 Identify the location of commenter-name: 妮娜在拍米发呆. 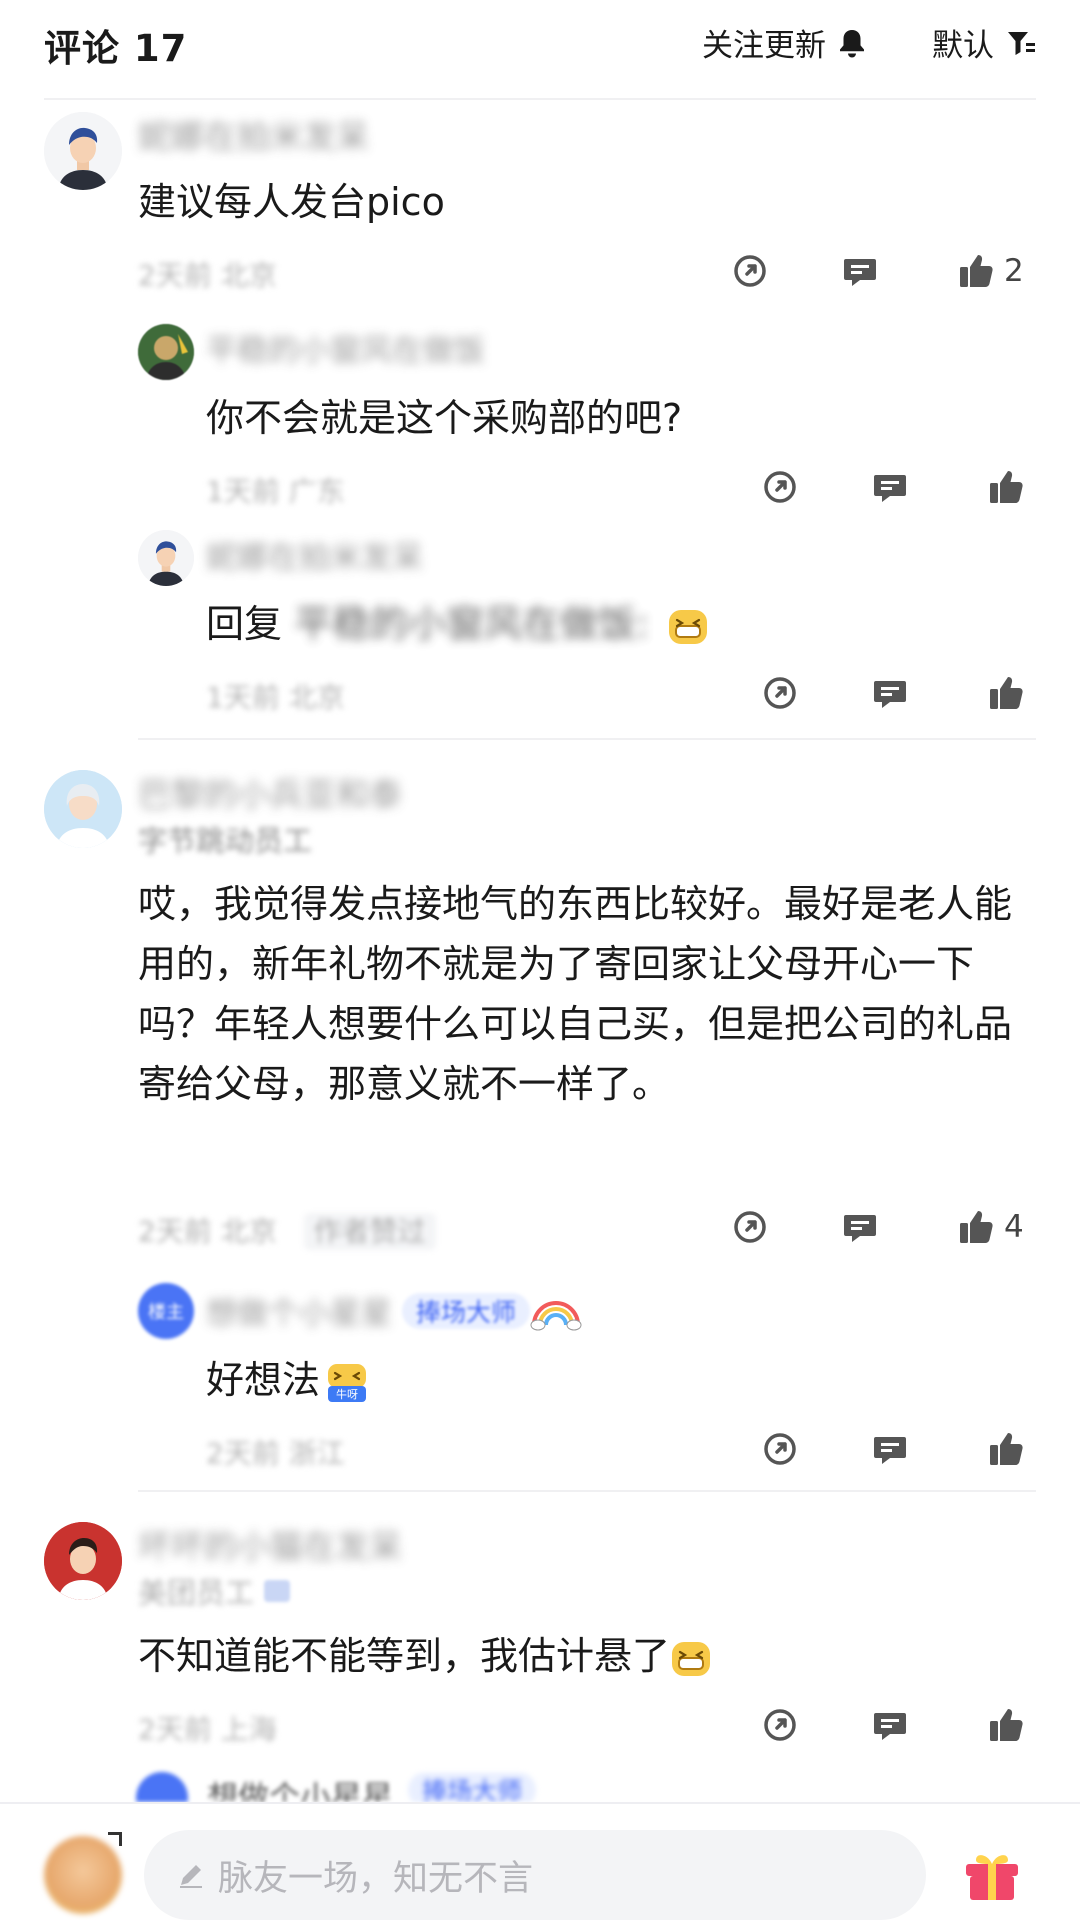
(253, 134).